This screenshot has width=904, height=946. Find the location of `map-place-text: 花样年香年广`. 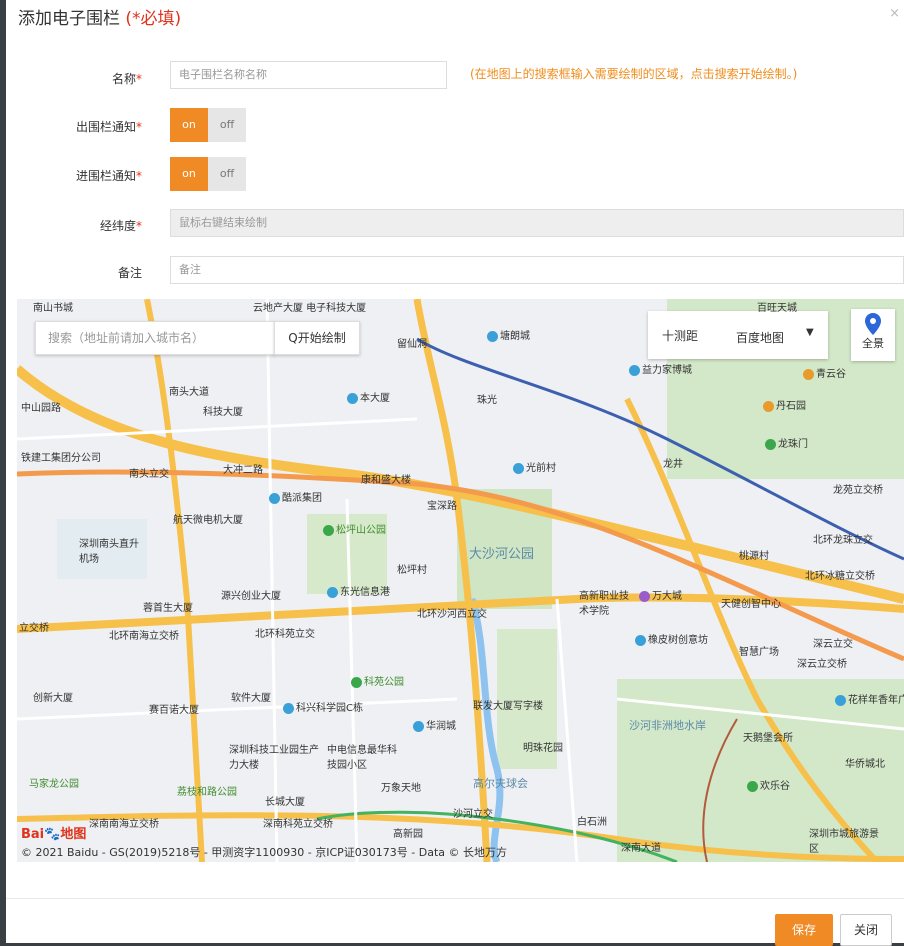

map-place-text: 花样年香年广 is located at coordinates (876, 700).